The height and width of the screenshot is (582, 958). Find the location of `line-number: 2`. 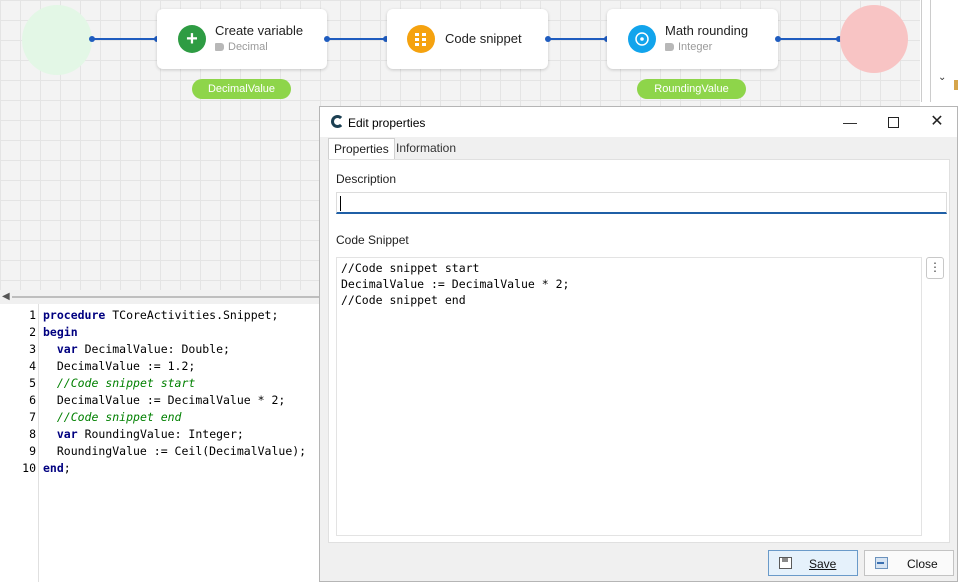

line-number: 2 is located at coordinates (32, 332).